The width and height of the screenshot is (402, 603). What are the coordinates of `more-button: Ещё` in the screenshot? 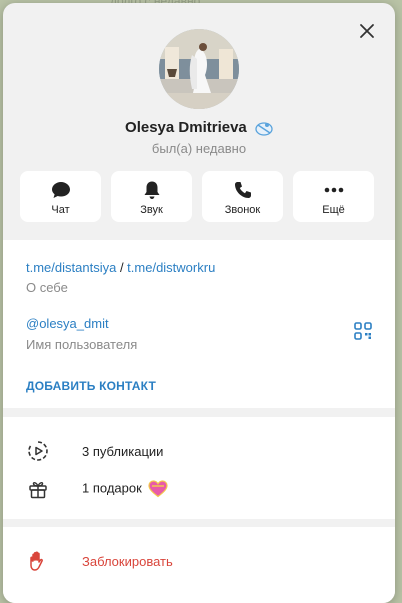 It's located at (333, 196).